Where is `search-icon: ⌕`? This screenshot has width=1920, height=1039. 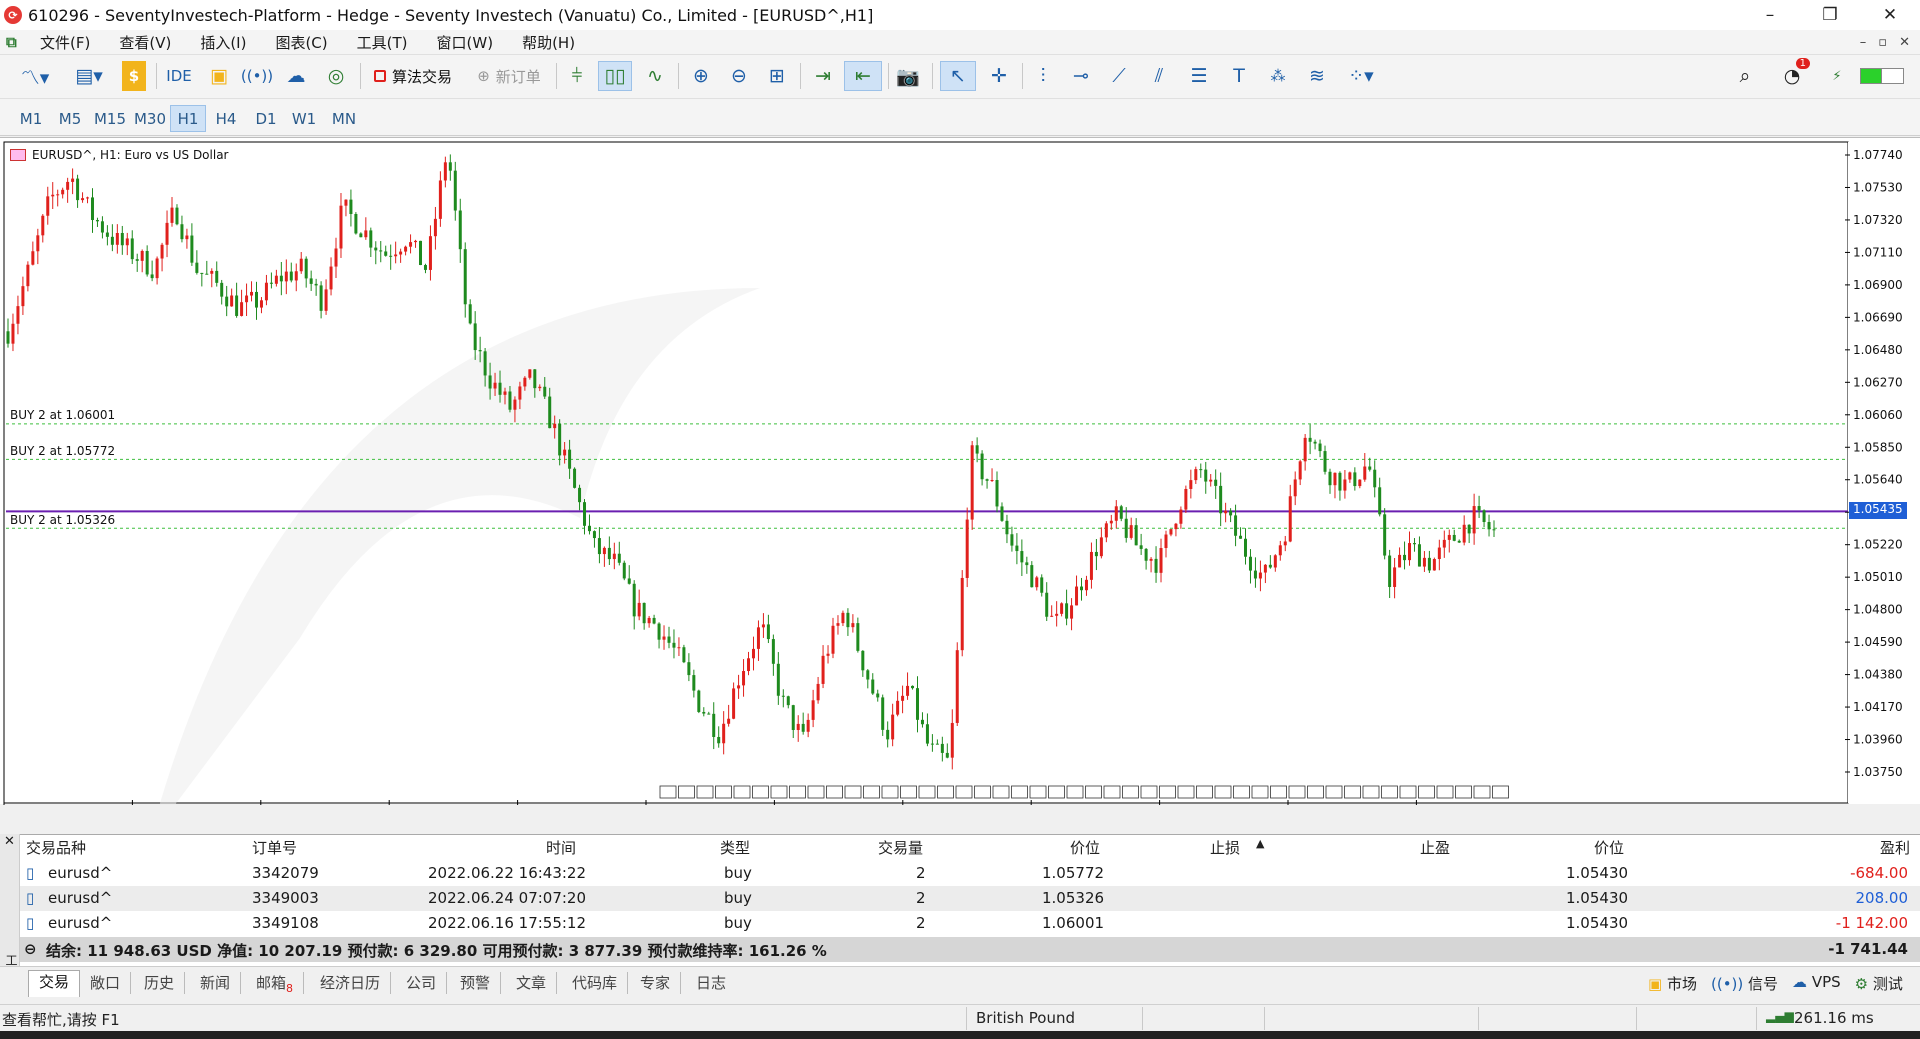
search-icon: ⌕ is located at coordinates (1745, 76).